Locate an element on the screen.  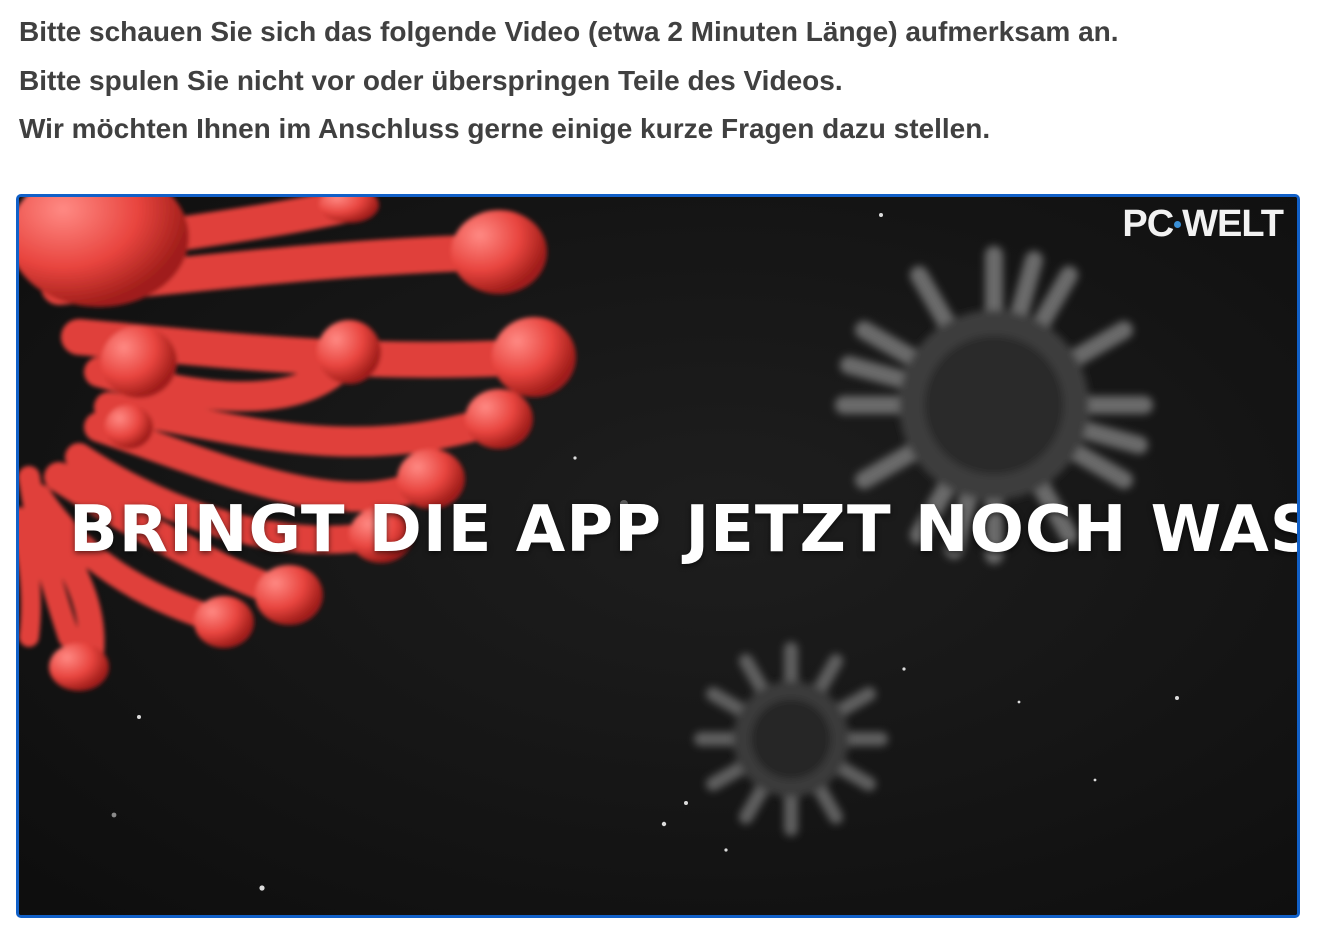
video-title-overlay: BRINGT DIE APP JETZT NOCH WAS? is located at coordinates (684, 530).